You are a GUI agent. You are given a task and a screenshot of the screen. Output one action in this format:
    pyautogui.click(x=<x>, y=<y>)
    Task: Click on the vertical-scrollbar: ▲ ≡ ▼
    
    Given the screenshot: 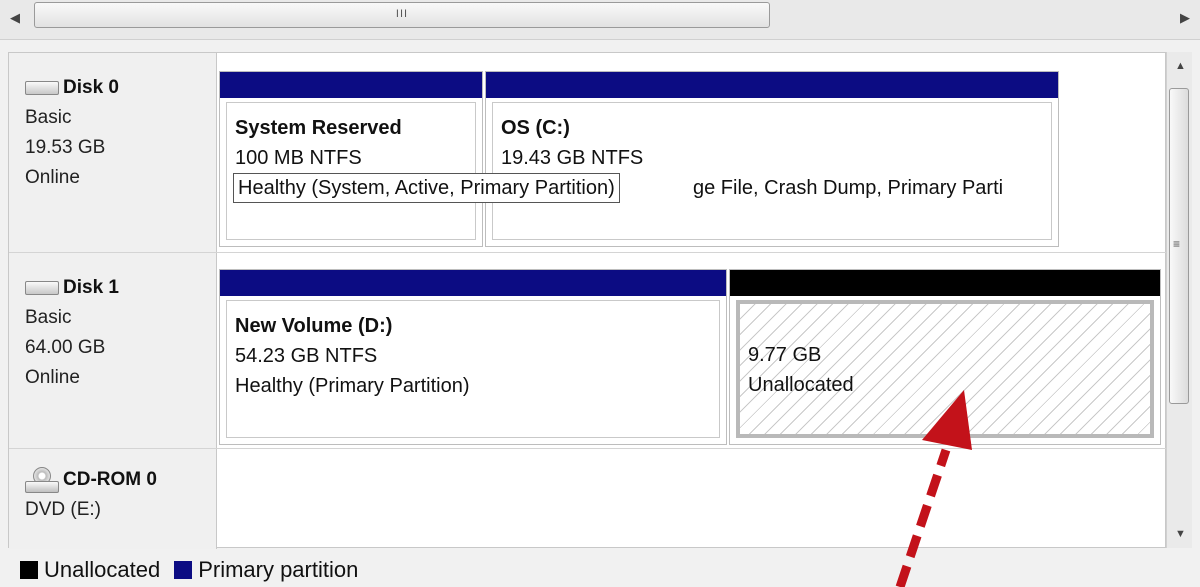 What is the action you would take?
    pyautogui.click(x=1179, y=300)
    